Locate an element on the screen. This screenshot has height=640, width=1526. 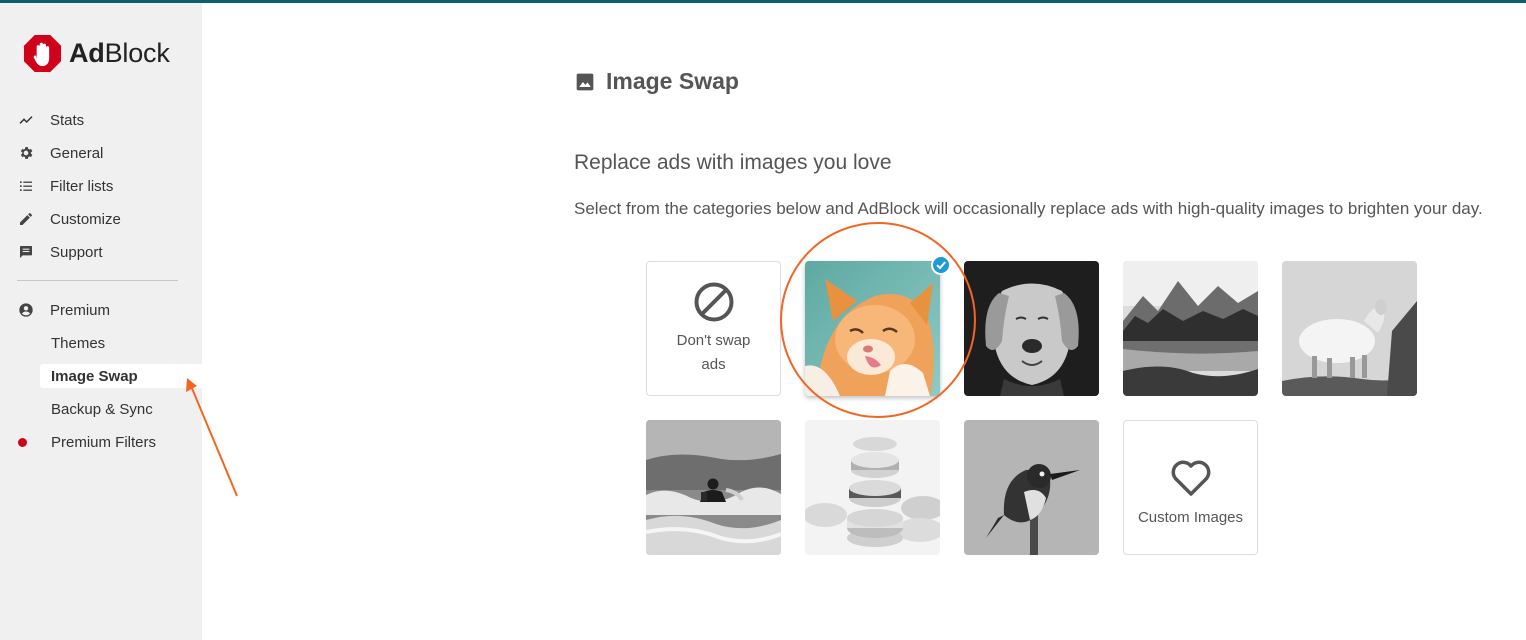
gear-icon is located at coordinates (26, 153).